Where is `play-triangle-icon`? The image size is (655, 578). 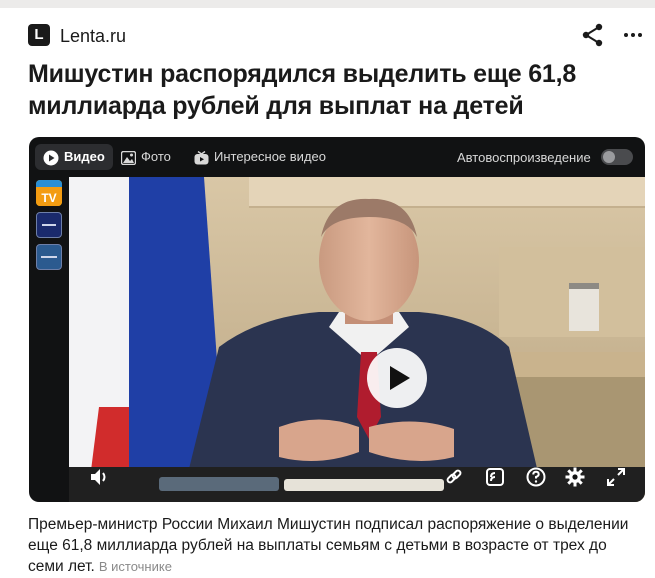
play-triangle-icon is located at coordinates (400, 378).